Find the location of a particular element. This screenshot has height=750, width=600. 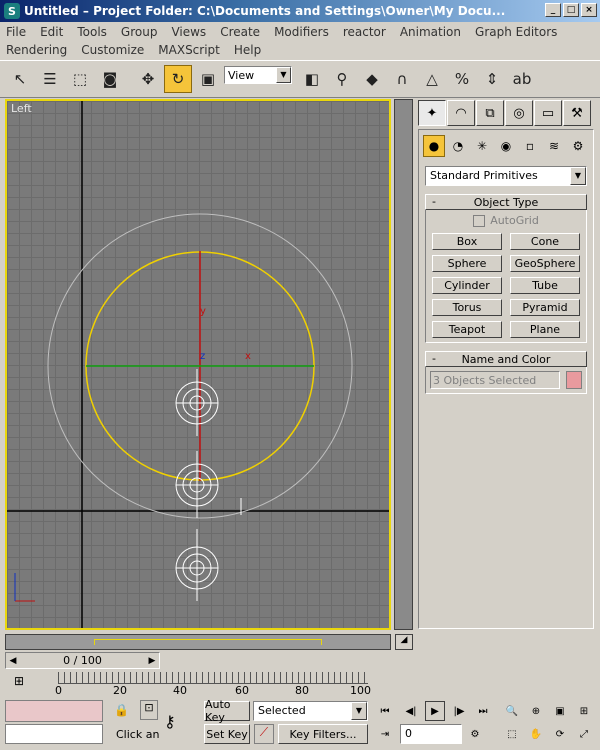

snap-3d-icon: ∩ is located at coordinates (402, 79).